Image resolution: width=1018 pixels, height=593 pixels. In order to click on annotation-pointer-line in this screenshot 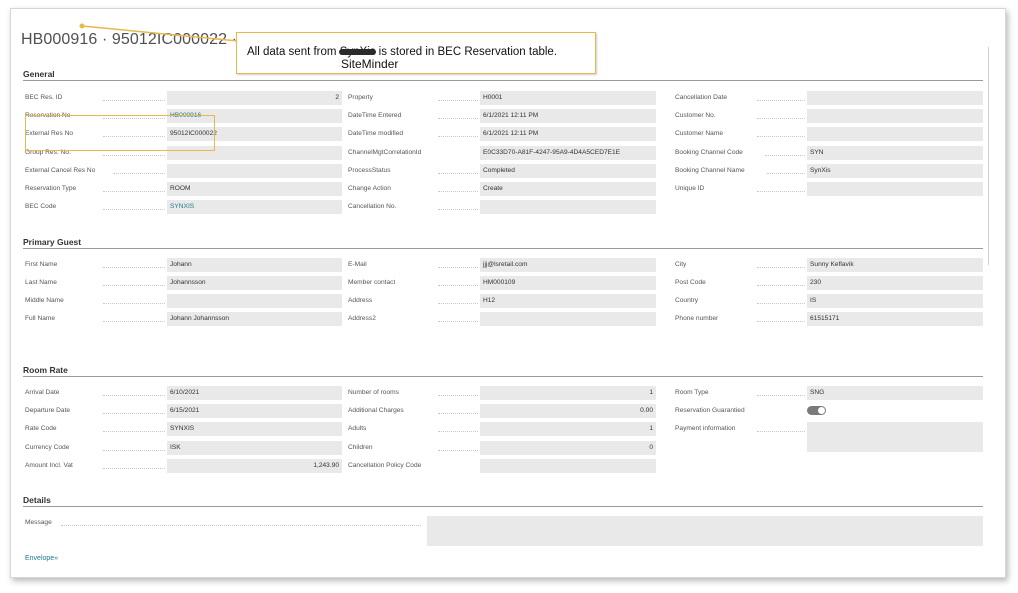, I will do `click(159, 32)`.